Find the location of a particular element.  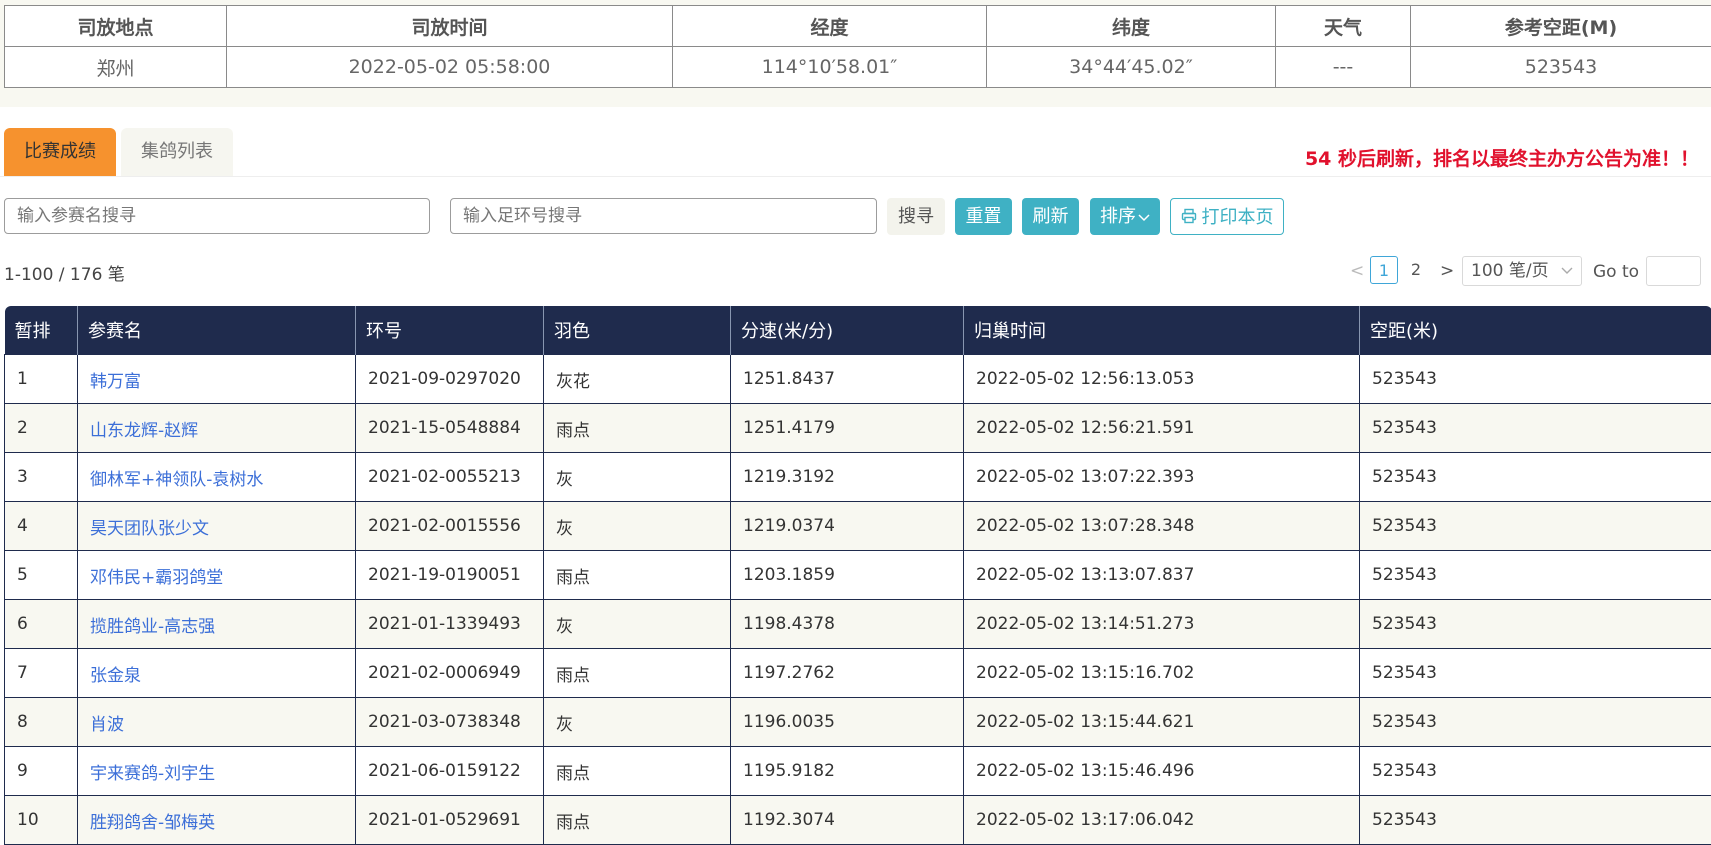

cell-rank: 5 is located at coordinates (41, 575).